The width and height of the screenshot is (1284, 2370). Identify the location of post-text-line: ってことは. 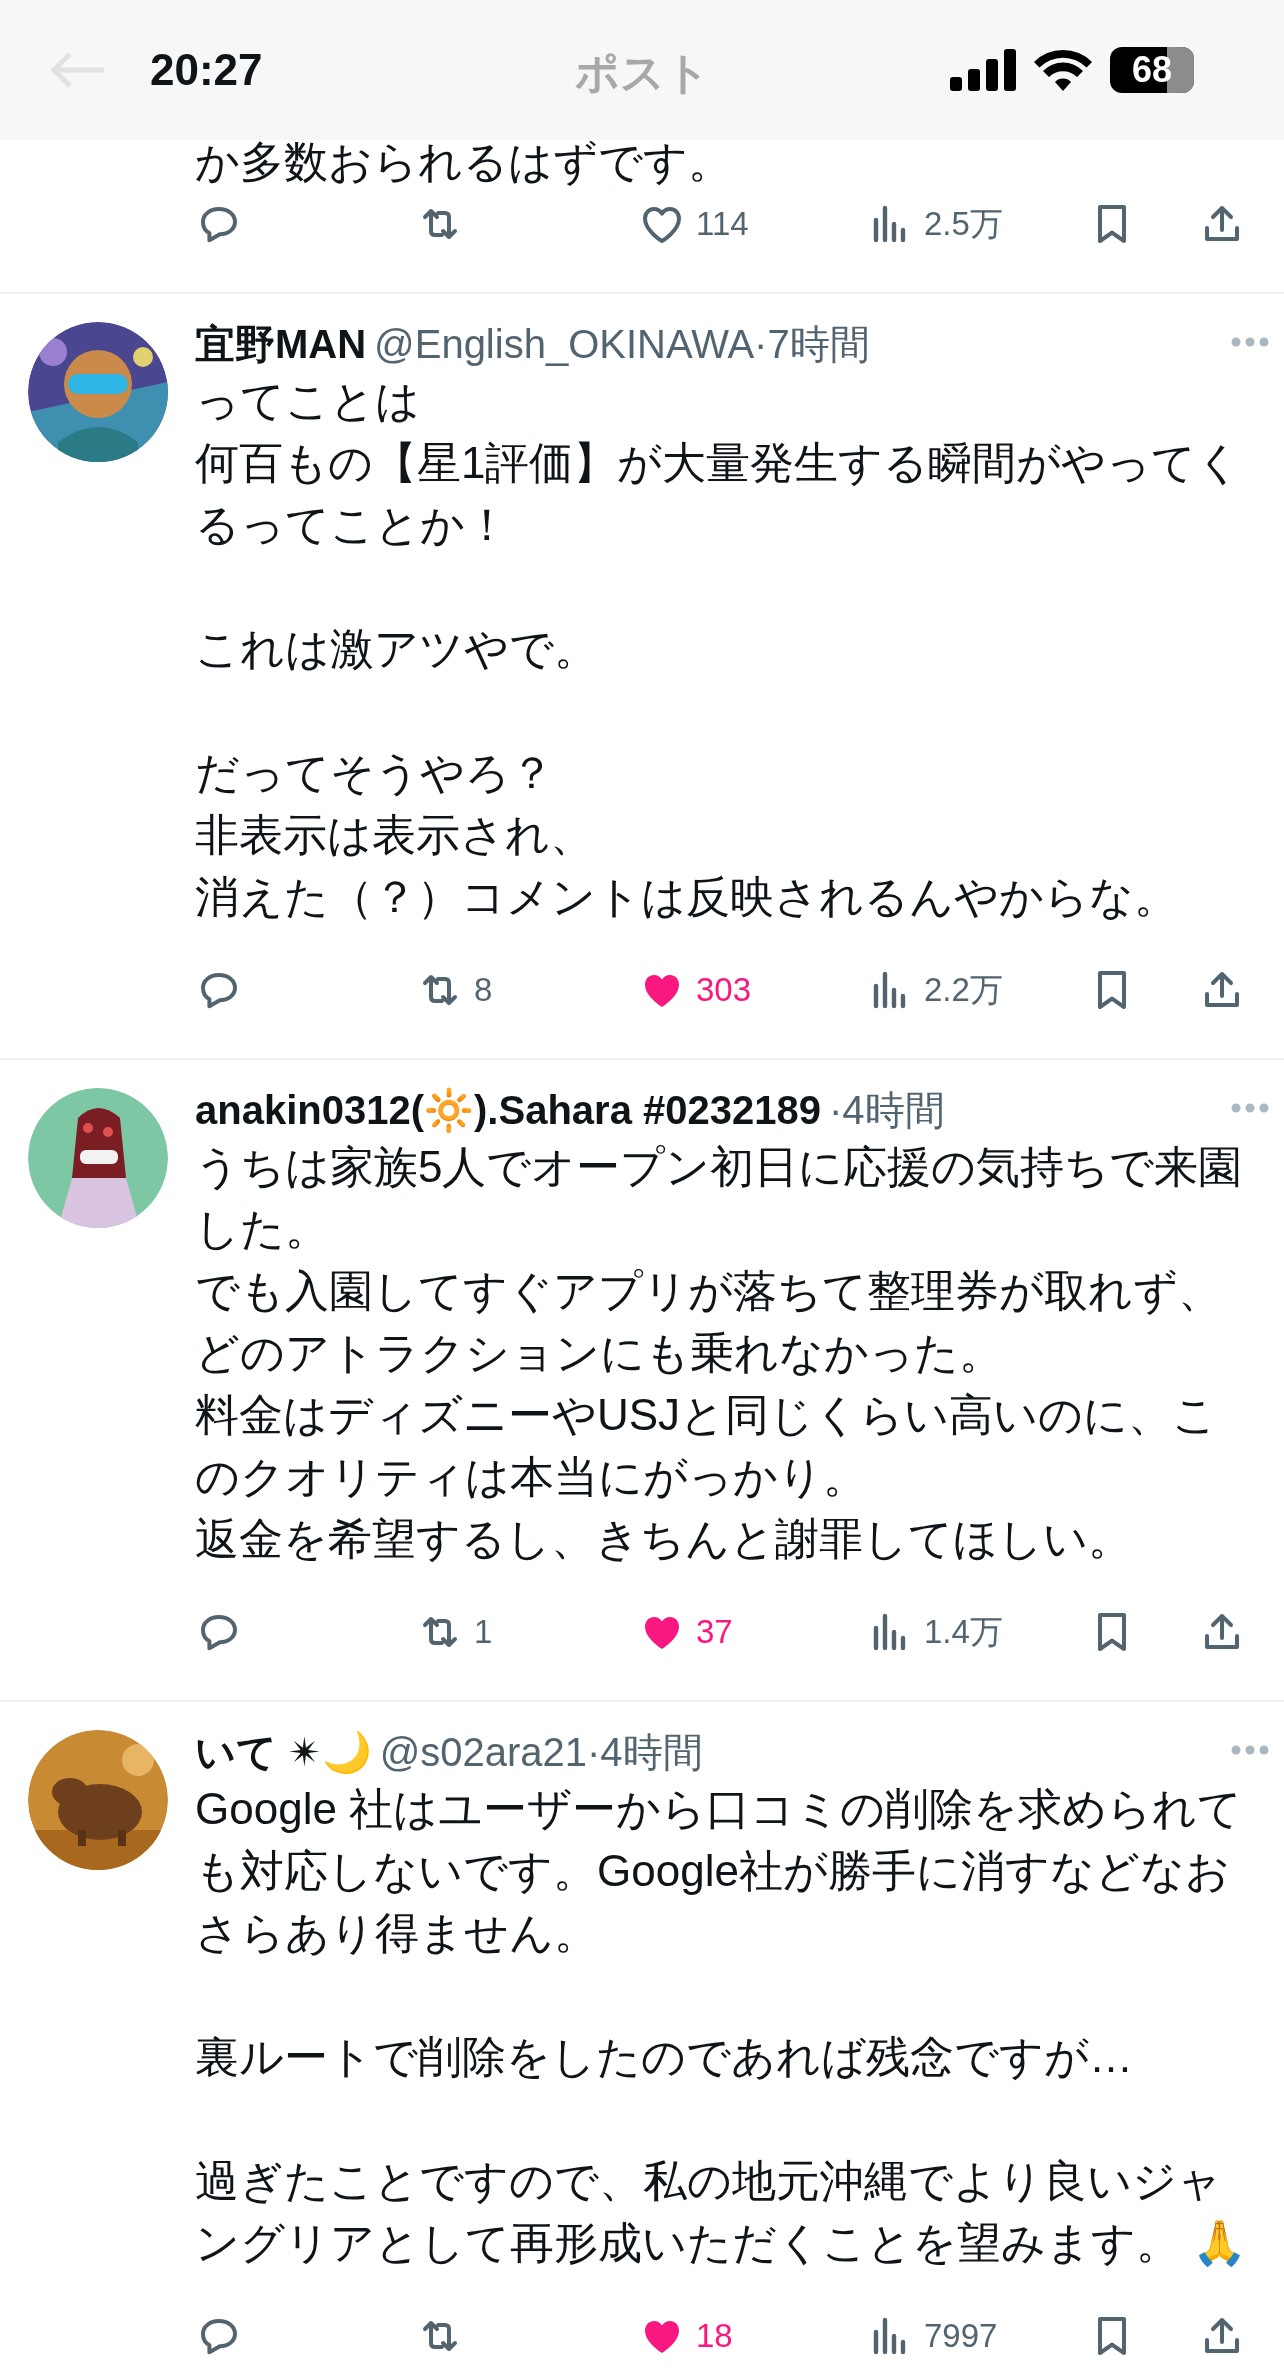
(308, 401).